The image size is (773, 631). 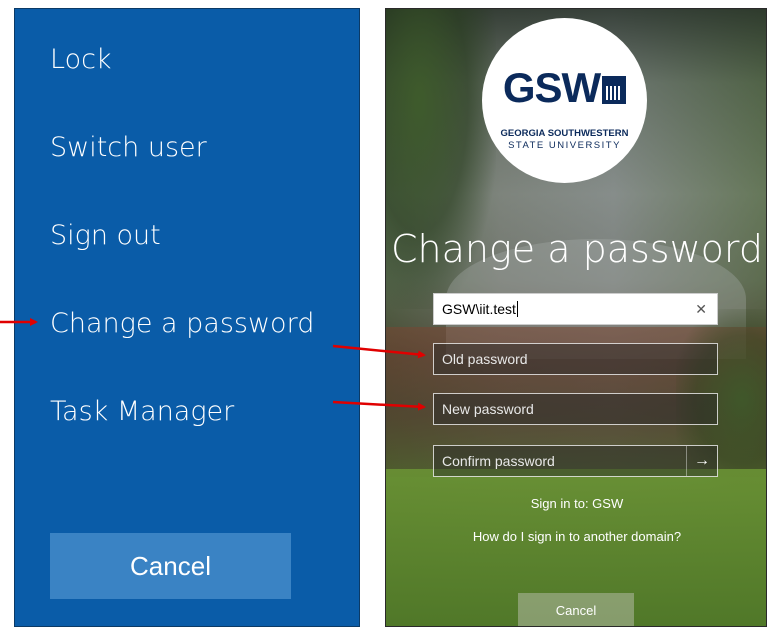 What do you see at coordinates (577, 249) in the screenshot?
I see `page-title: Change a password` at bounding box center [577, 249].